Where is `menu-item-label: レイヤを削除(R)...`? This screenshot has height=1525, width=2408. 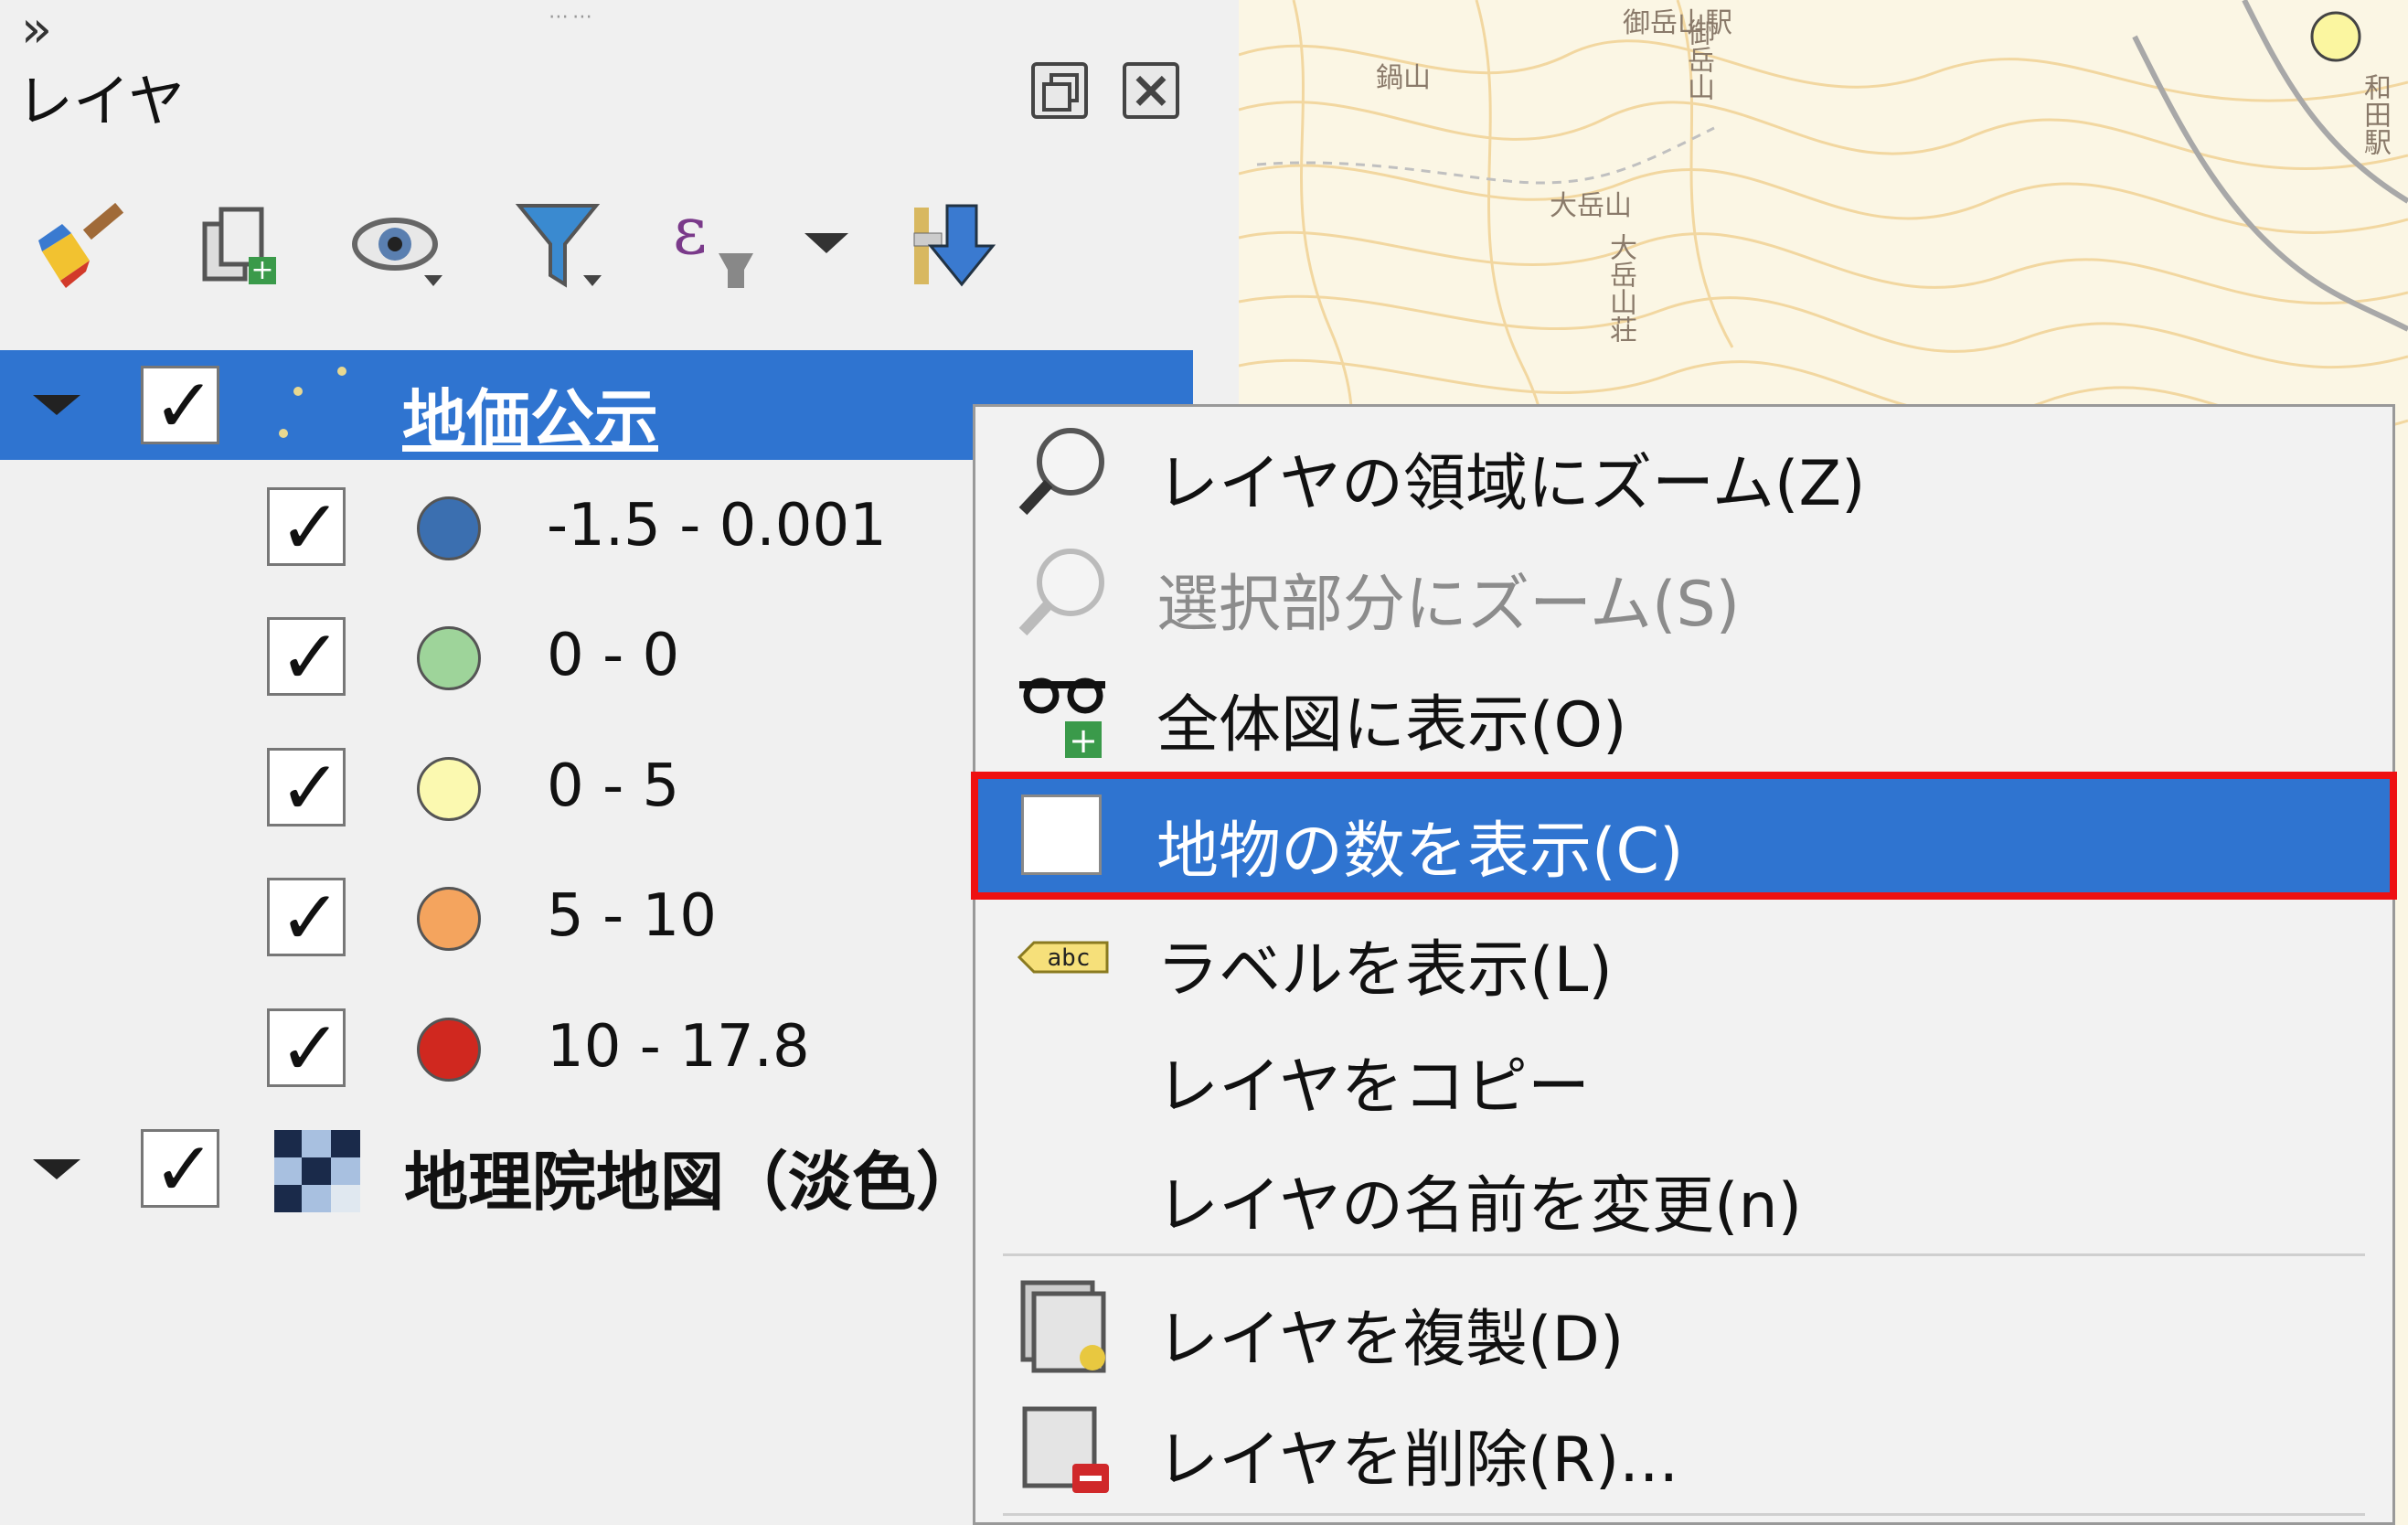
menu-item-label: レイヤを削除(R)... is located at coordinates (1417, 1460).